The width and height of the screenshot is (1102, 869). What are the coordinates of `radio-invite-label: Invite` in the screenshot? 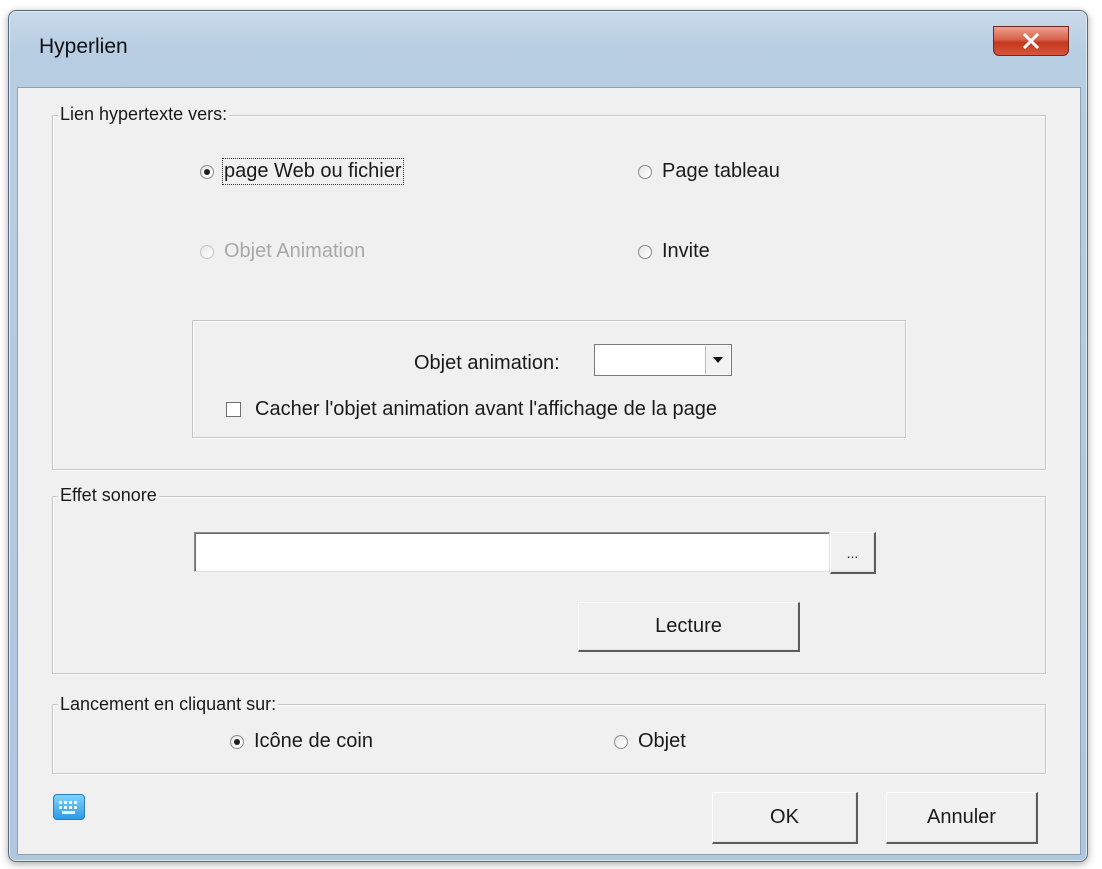 It's located at (686, 251).